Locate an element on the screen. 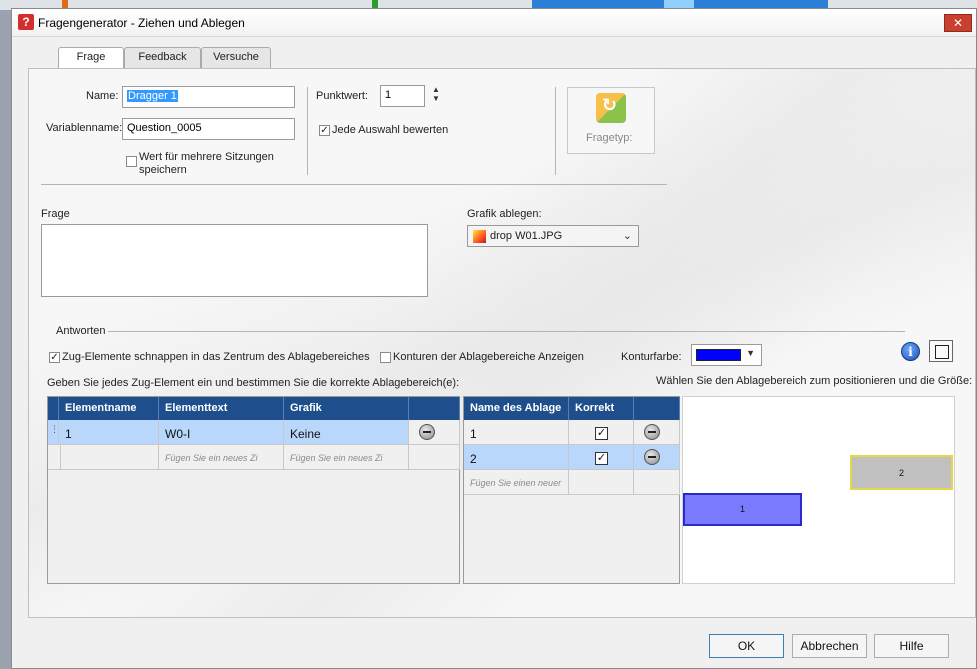  points-input: 1 is located at coordinates (402, 96).